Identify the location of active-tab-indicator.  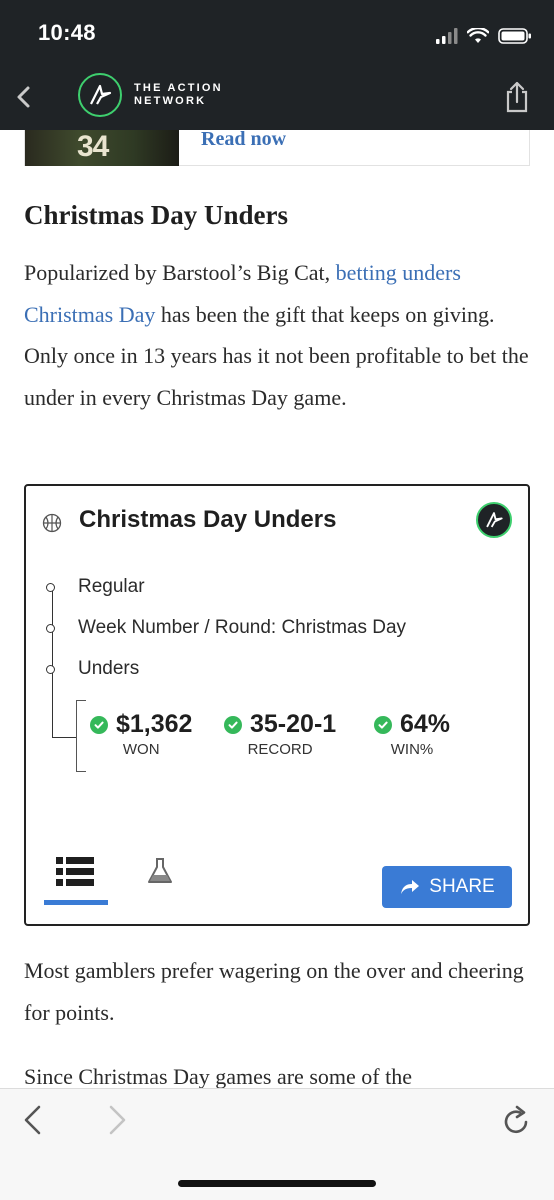
(76, 902).